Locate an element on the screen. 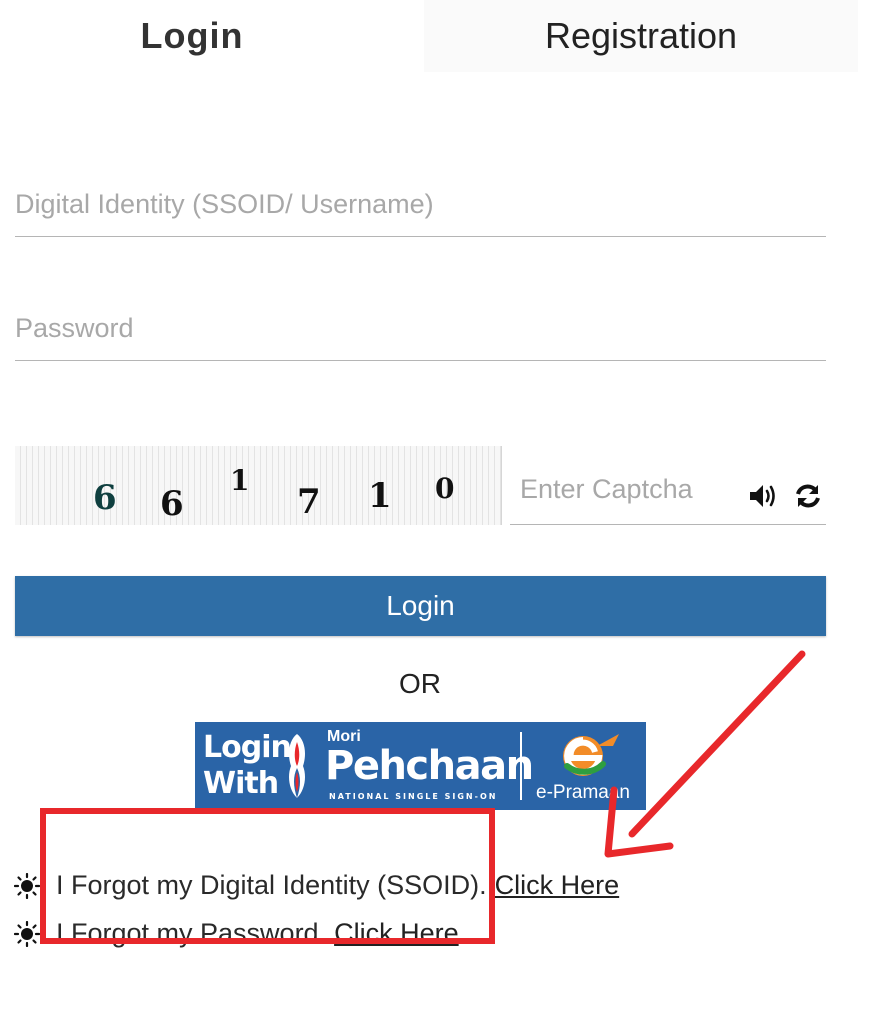 The image size is (892, 1024). captcha-digit: 7 is located at coordinates (309, 502).